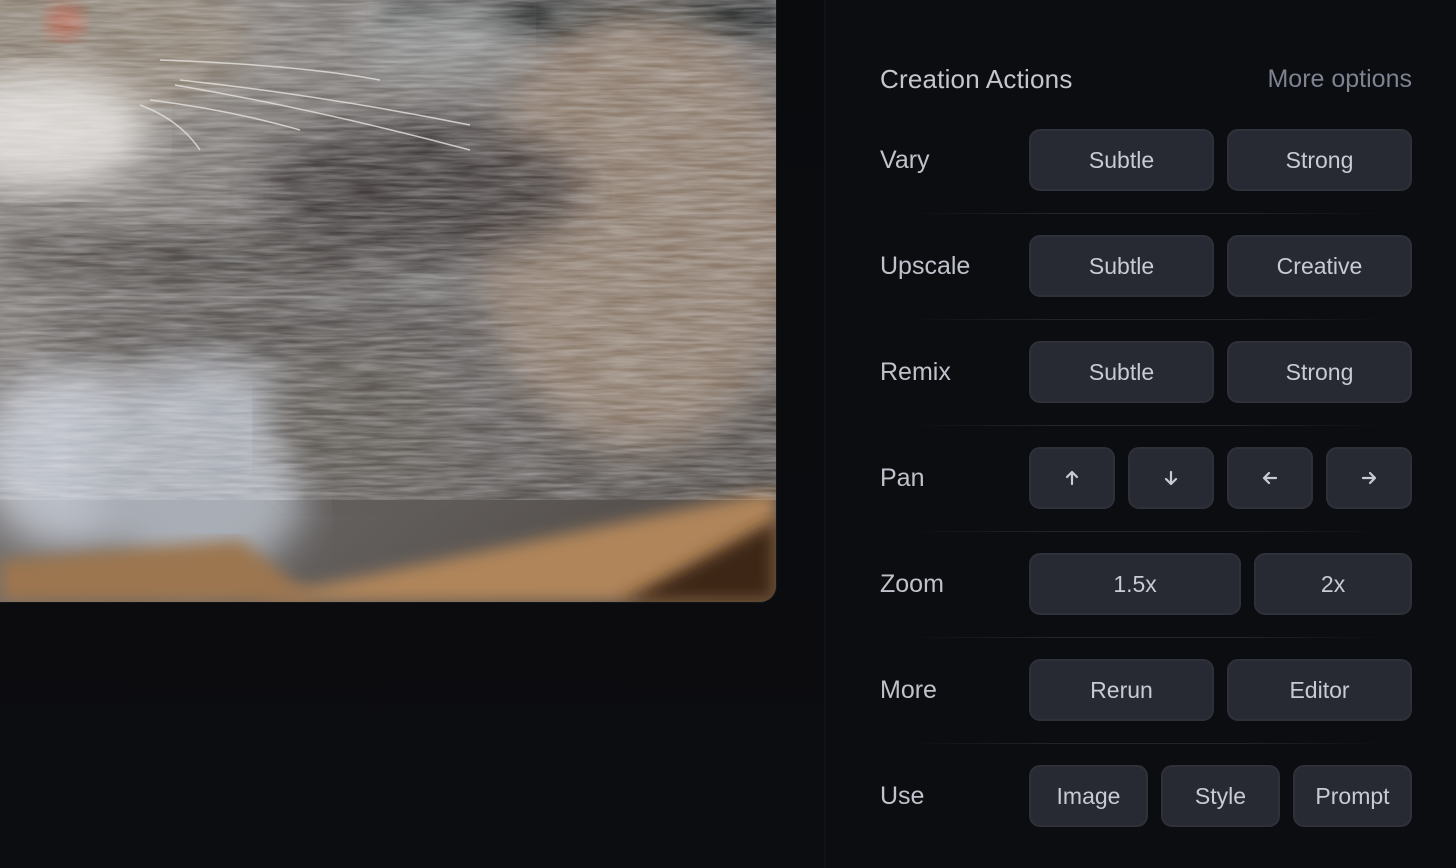 Image resolution: width=1456 pixels, height=868 pixels. Describe the element at coordinates (1319, 690) in the screenshot. I see `editor-button: Editor` at that location.